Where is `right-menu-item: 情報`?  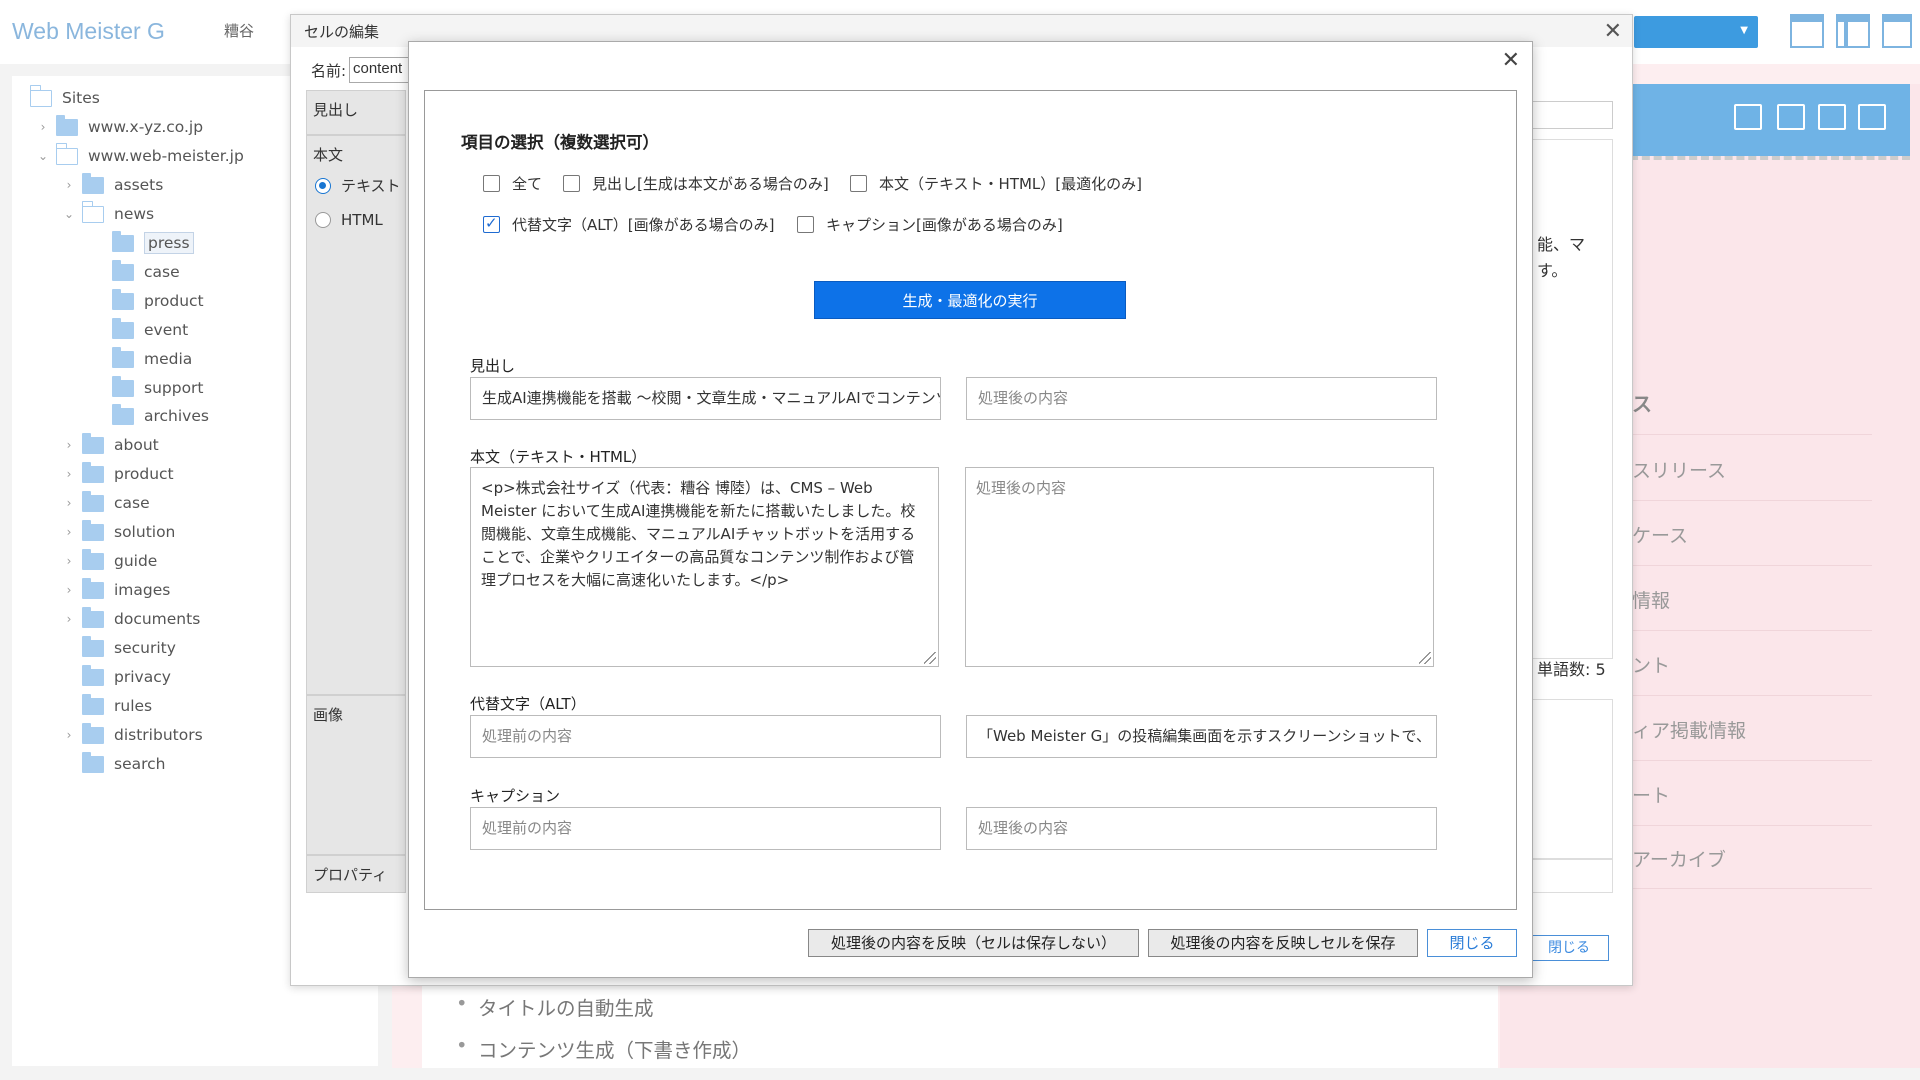 right-menu-item: 情報 is located at coordinates (1651, 599).